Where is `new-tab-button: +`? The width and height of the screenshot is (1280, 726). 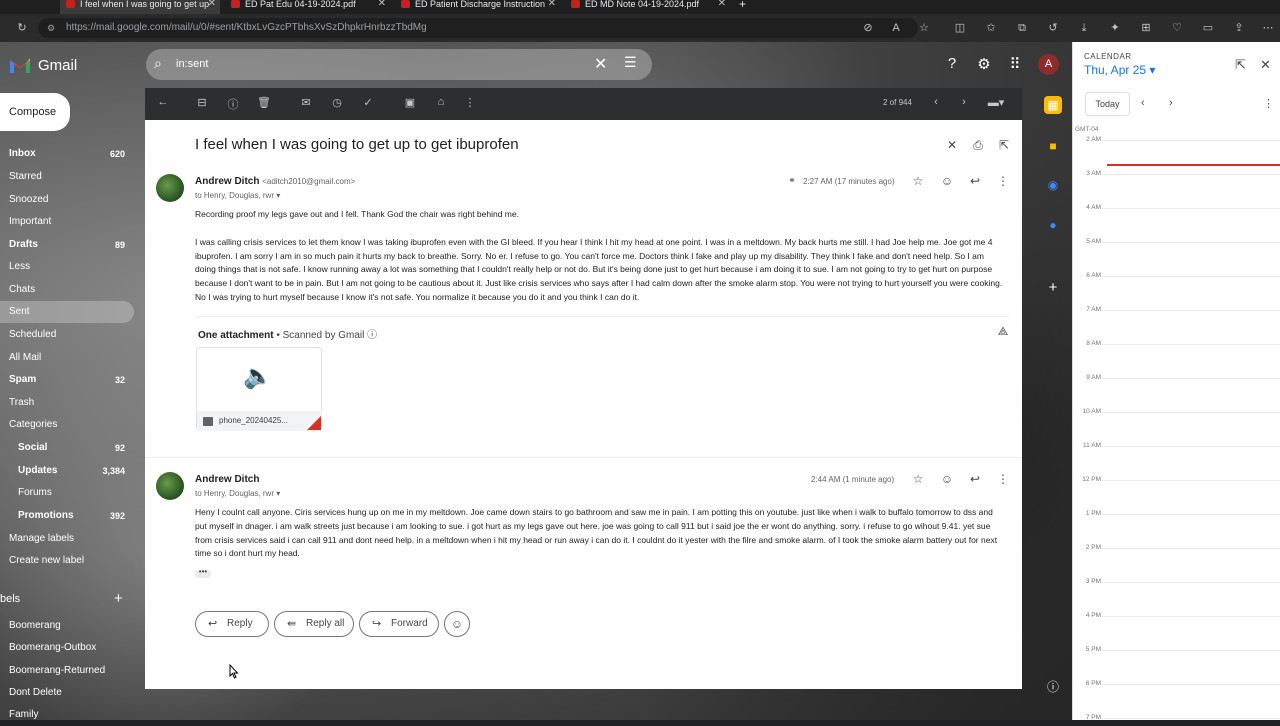
new-tab-button: + is located at coordinates (745, 7).